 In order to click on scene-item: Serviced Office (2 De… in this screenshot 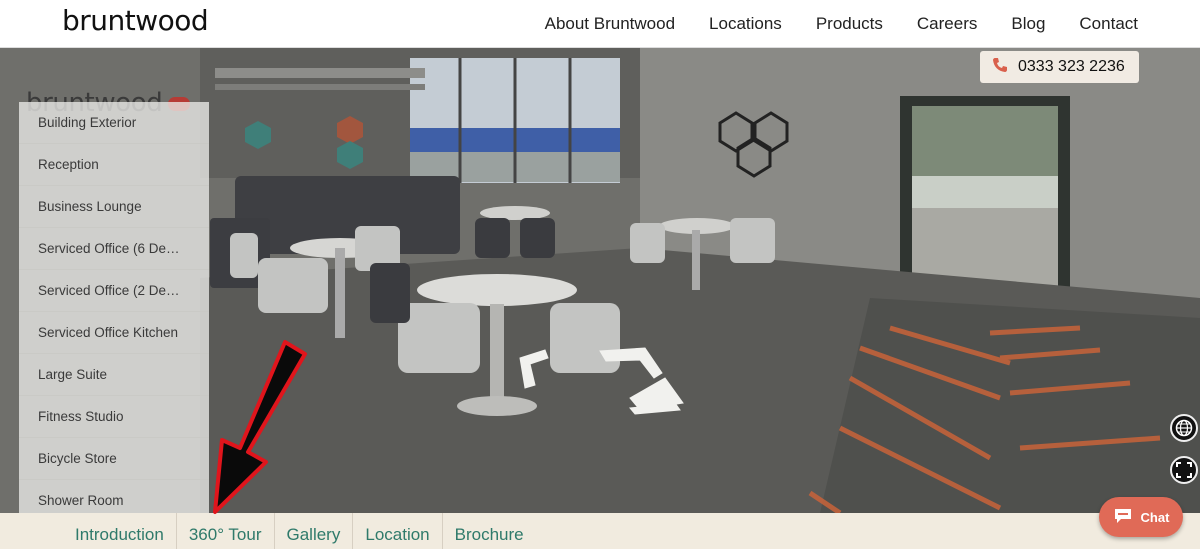, I will do `click(114, 291)`.